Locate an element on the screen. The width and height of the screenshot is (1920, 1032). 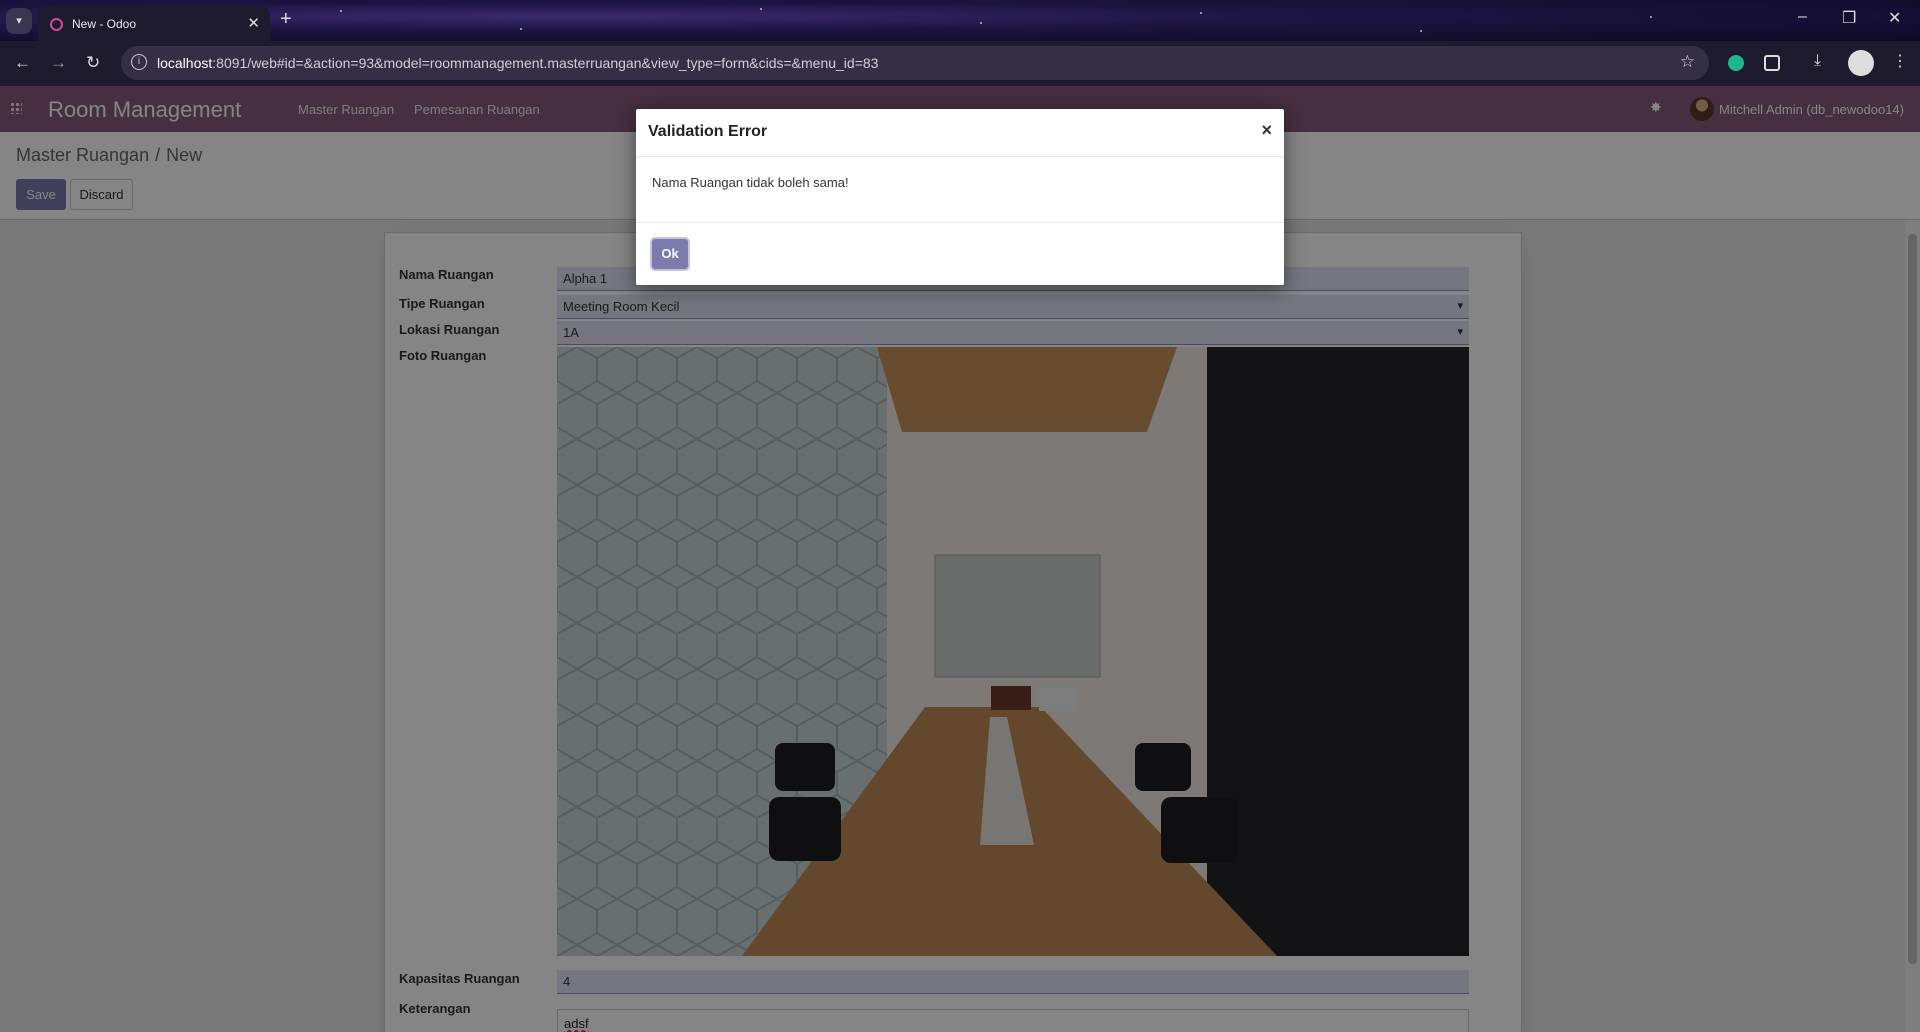
close-tab-icon: ✕ is located at coordinates (253, 23).